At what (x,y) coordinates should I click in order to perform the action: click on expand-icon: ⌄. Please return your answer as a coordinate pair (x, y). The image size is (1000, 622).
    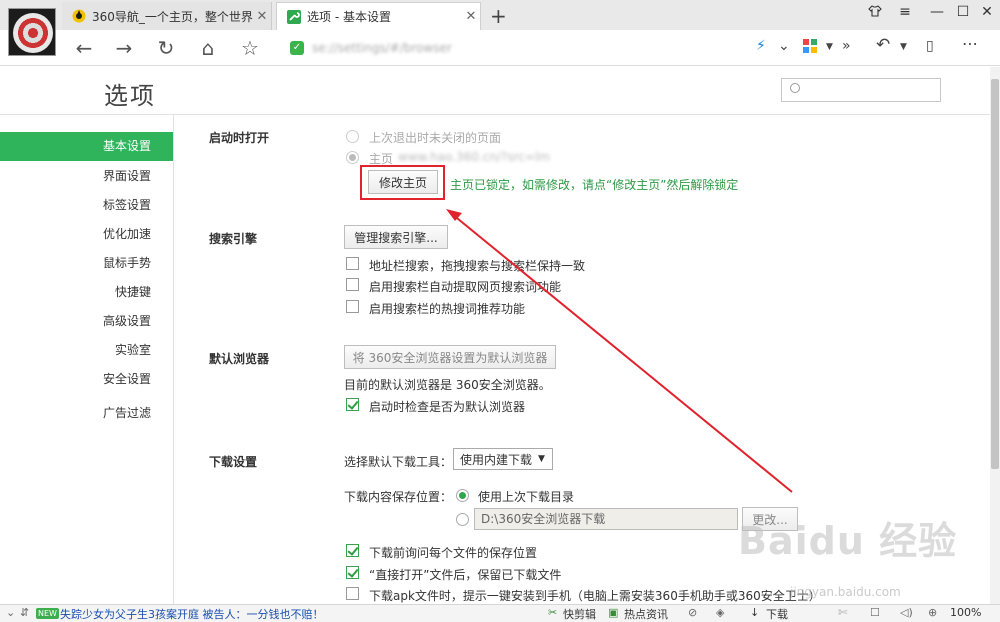
    Looking at the image, I should click on (10, 612).